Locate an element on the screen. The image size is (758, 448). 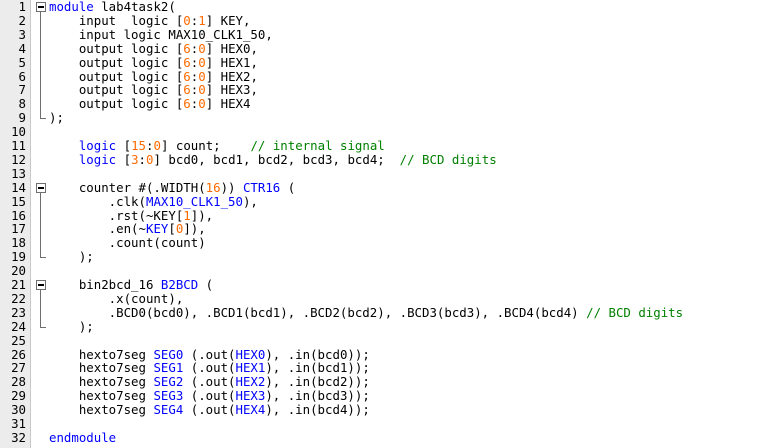
code-line: 16 .rst(~KEY[1]), is located at coordinates (379, 215).